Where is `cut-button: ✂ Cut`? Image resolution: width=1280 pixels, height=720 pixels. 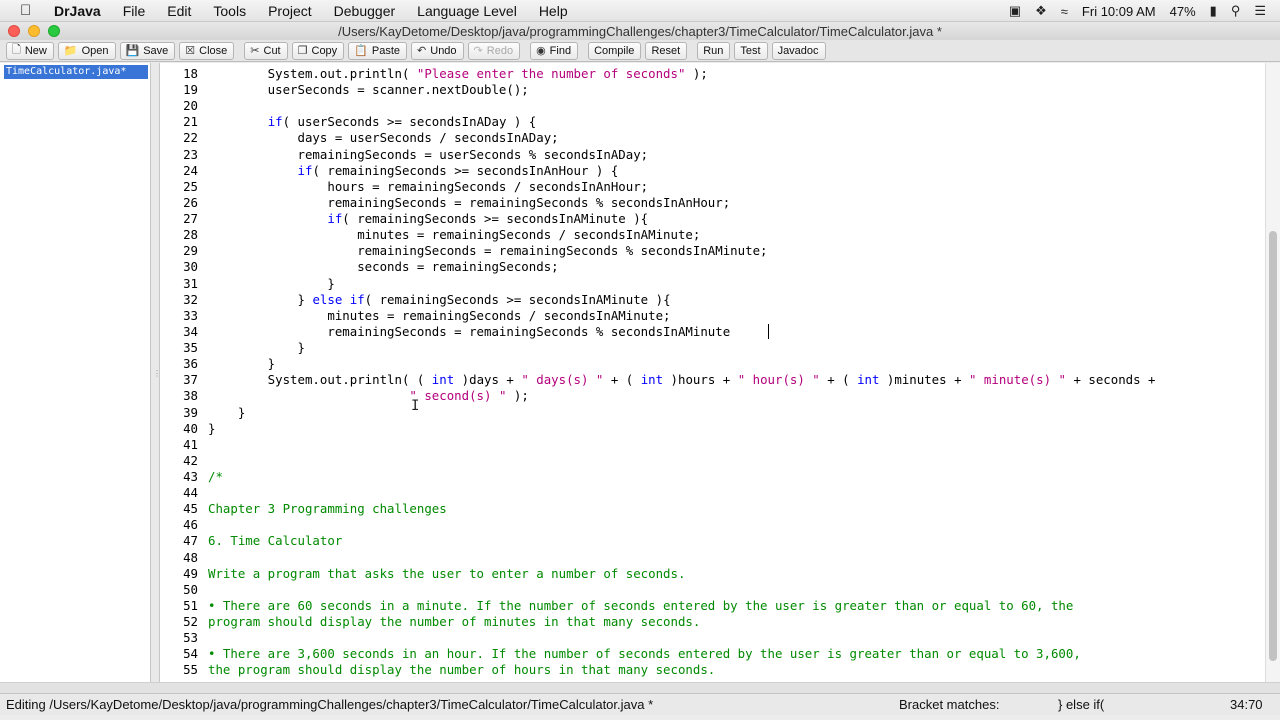 cut-button: ✂ Cut is located at coordinates (266, 50).